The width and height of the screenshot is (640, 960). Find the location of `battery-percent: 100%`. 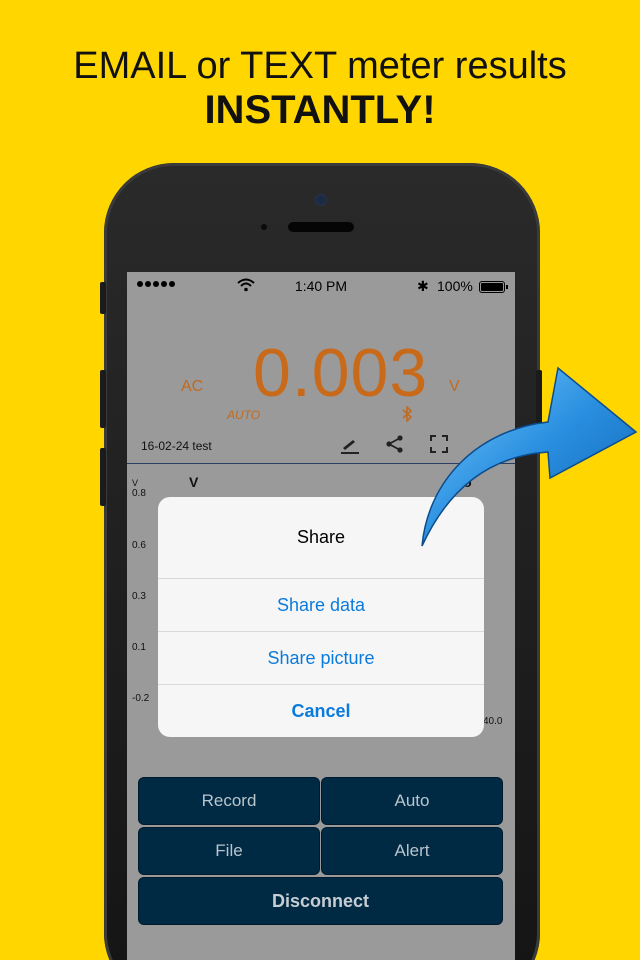

battery-percent: 100% is located at coordinates (455, 286).